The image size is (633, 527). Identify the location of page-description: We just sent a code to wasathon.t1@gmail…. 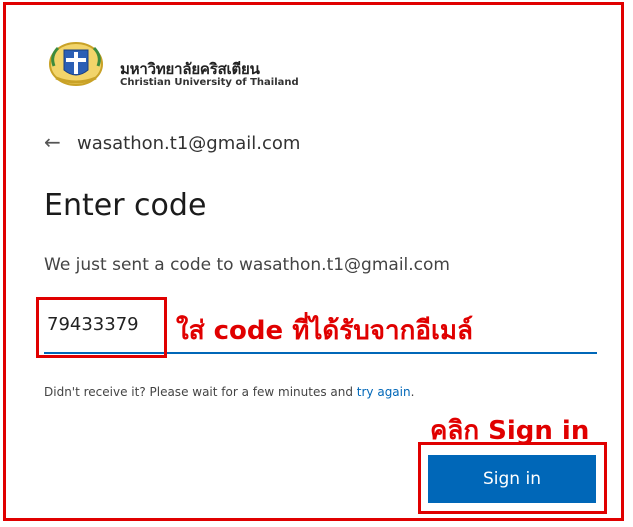
(247, 265).